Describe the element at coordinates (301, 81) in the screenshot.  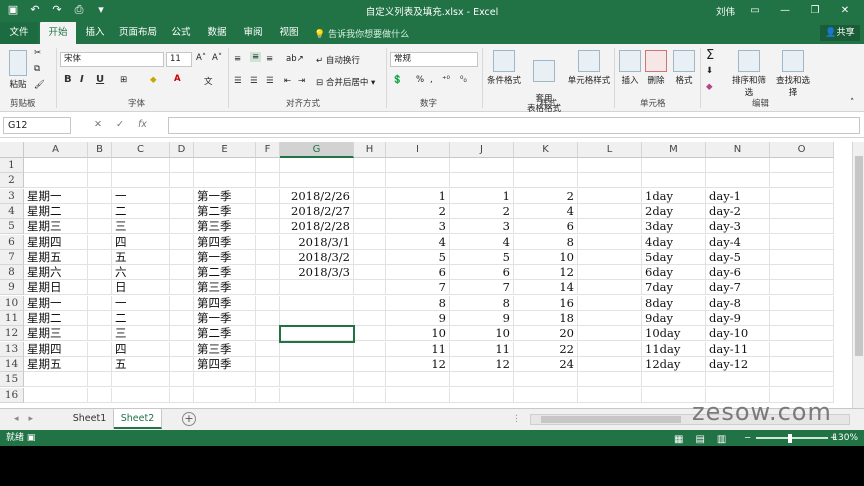
I see `increase-indent-icon: ⇥` at that location.